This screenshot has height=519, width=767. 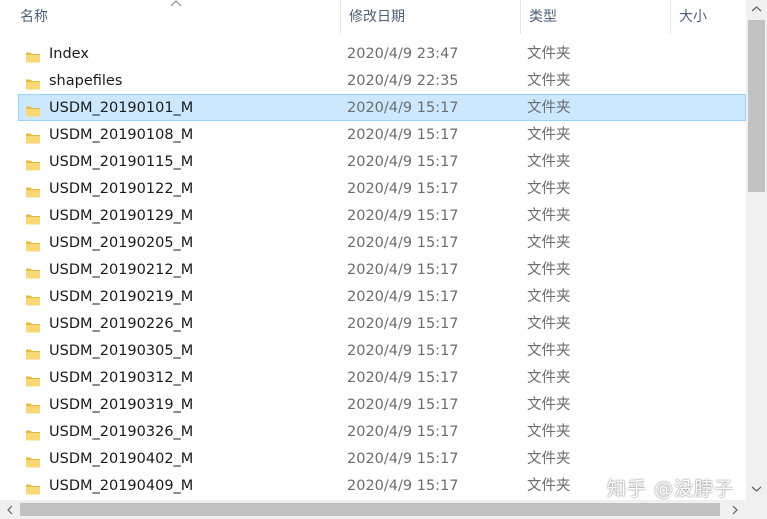 I want to click on table-row: shapefiles 2020/4/9 22:35 文件夹, so click(x=382, y=80).